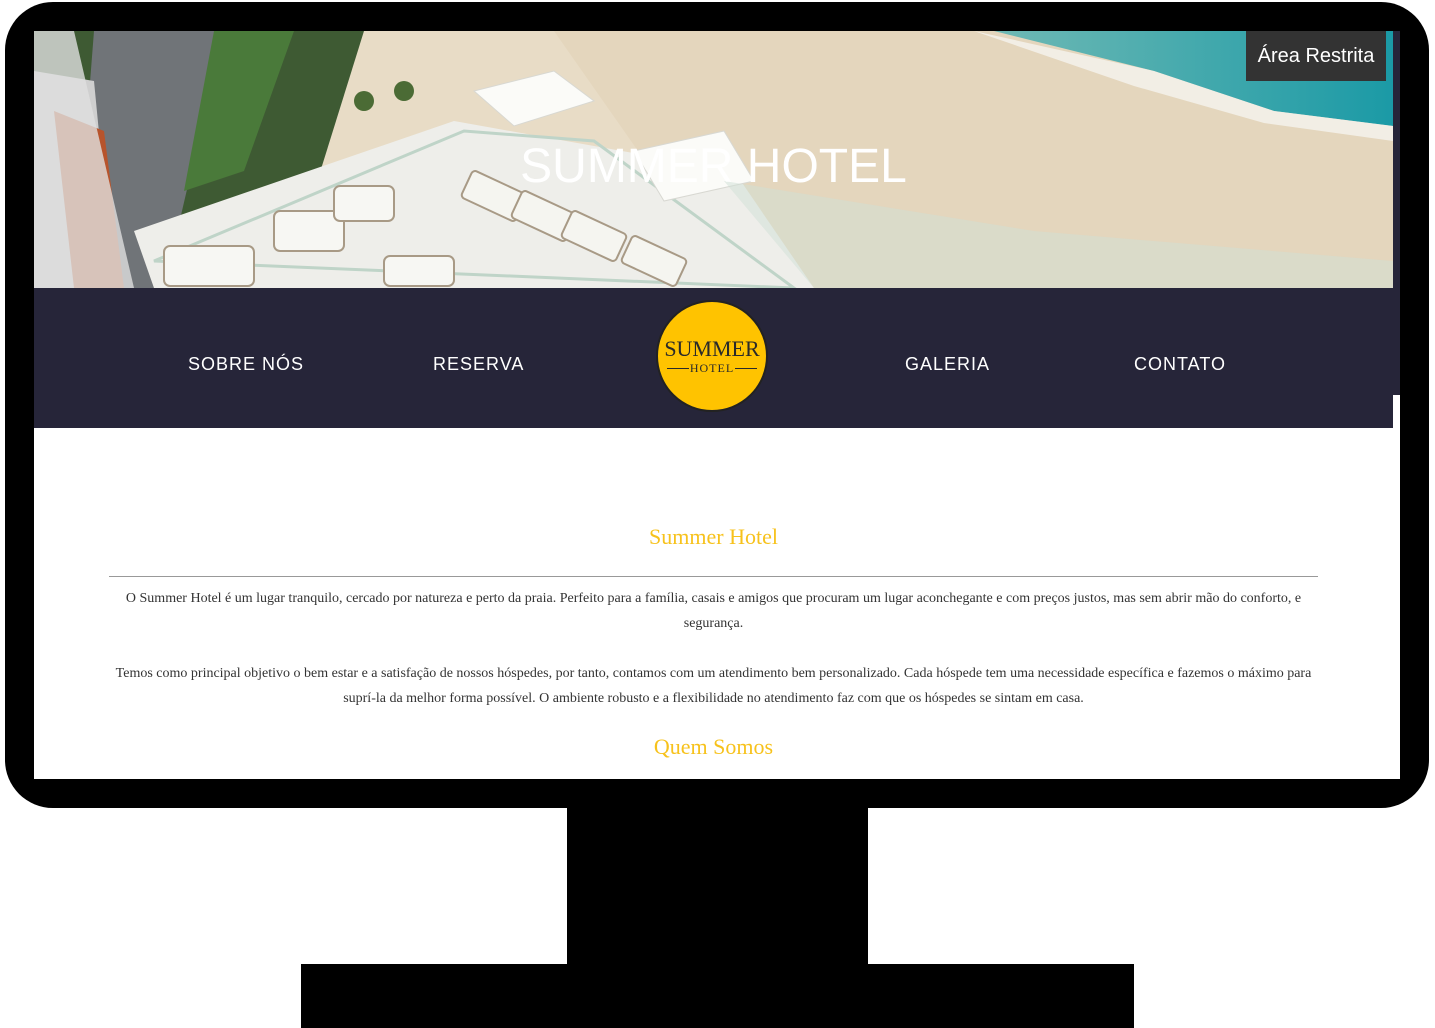 The height and width of the screenshot is (1028, 1435). What do you see at coordinates (478, 364) in the screenshot?
I see `nav-item-reserva: RESERVA` at bounding box center [478, 364].